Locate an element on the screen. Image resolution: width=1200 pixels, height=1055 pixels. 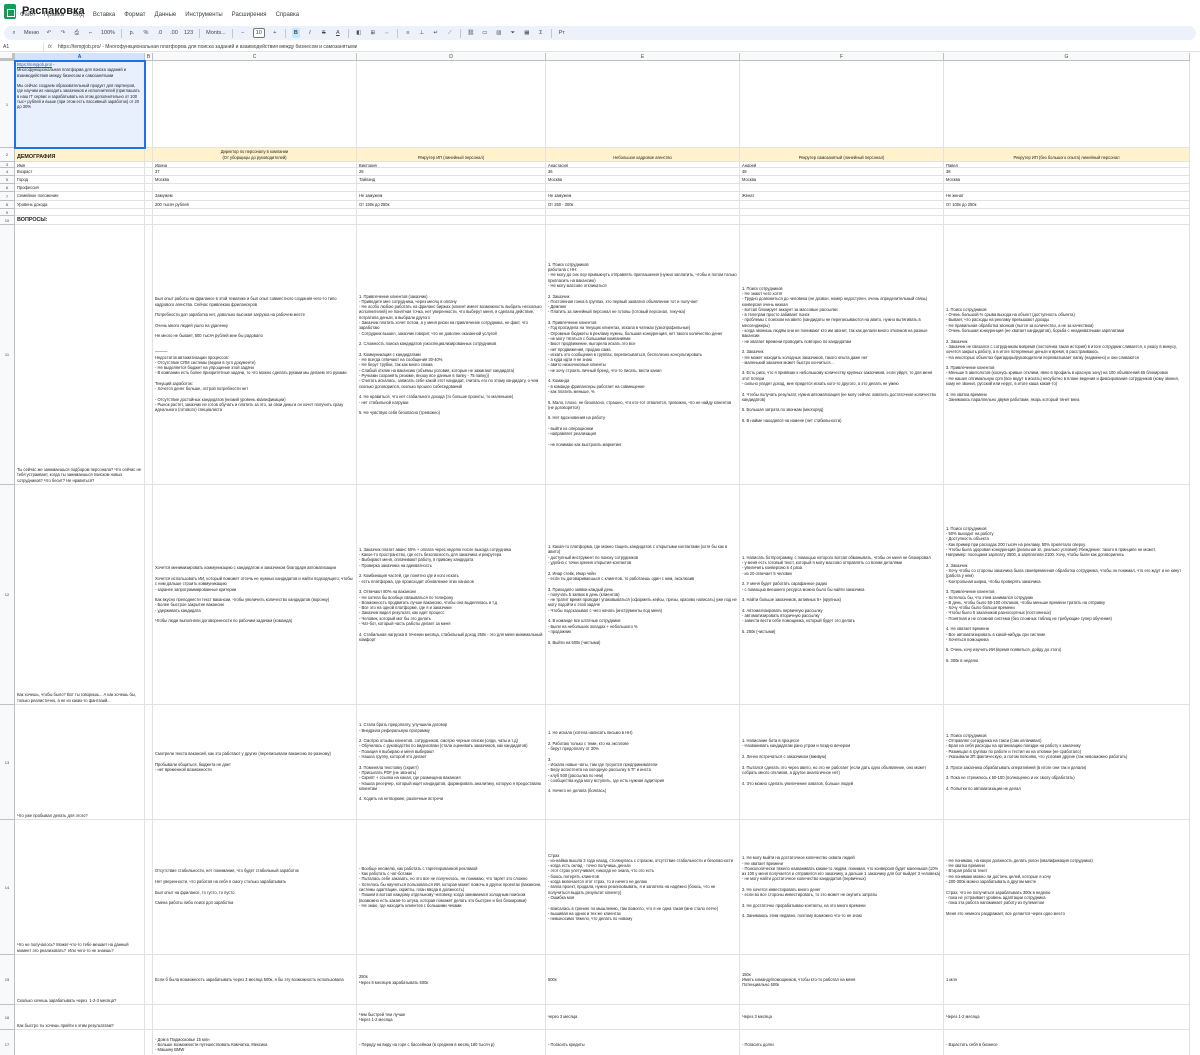
name-box: A1 is located at coordinates (22, 46).